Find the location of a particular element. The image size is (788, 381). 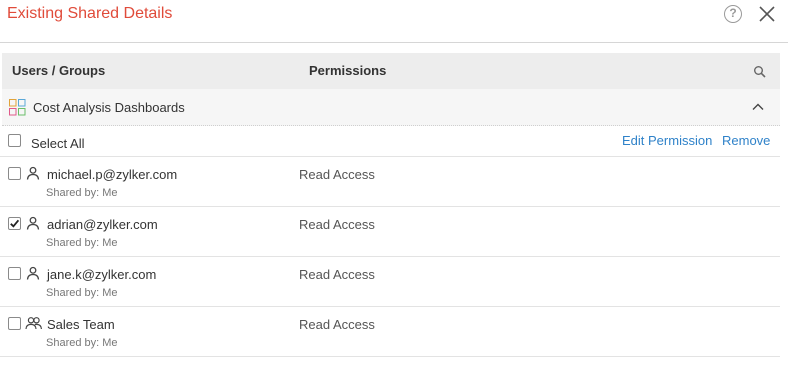

select-all-label: Select All is located at coordinates (58, 143).